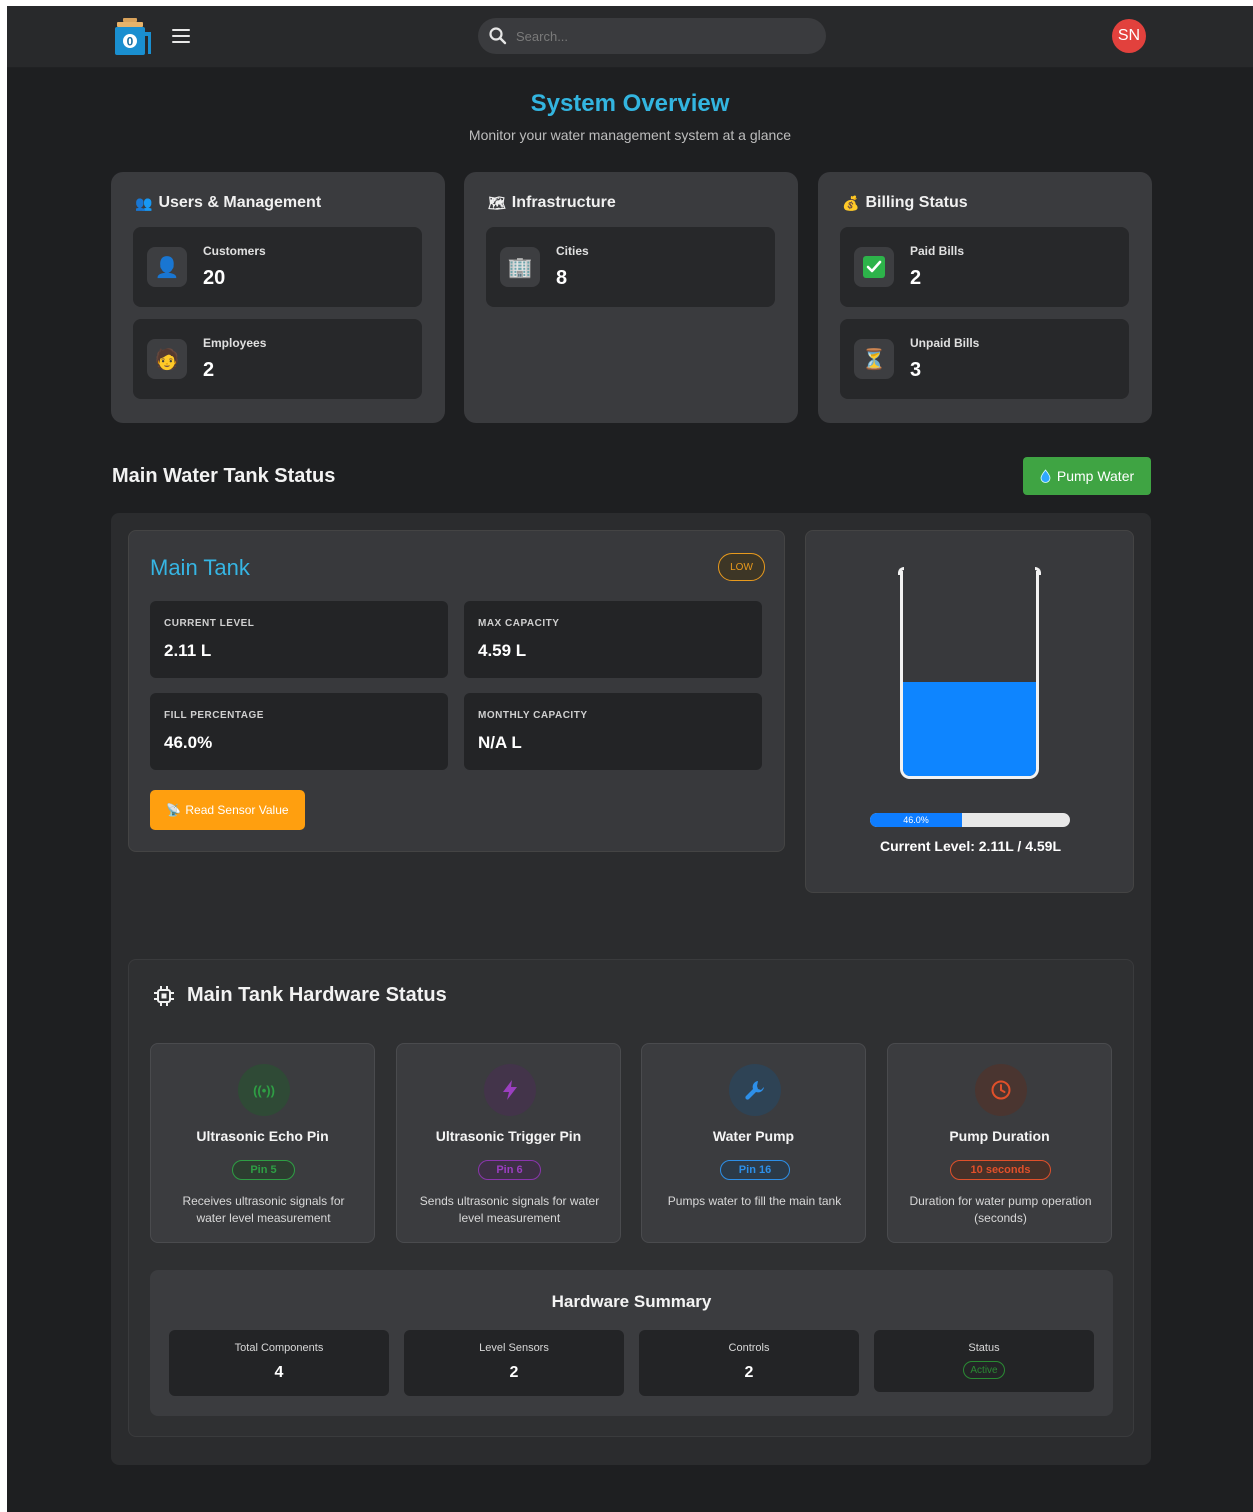 The width and height of the screenshot is (1253, 1512). I want to click on paid-bills-value: 2, so click(916, 278).